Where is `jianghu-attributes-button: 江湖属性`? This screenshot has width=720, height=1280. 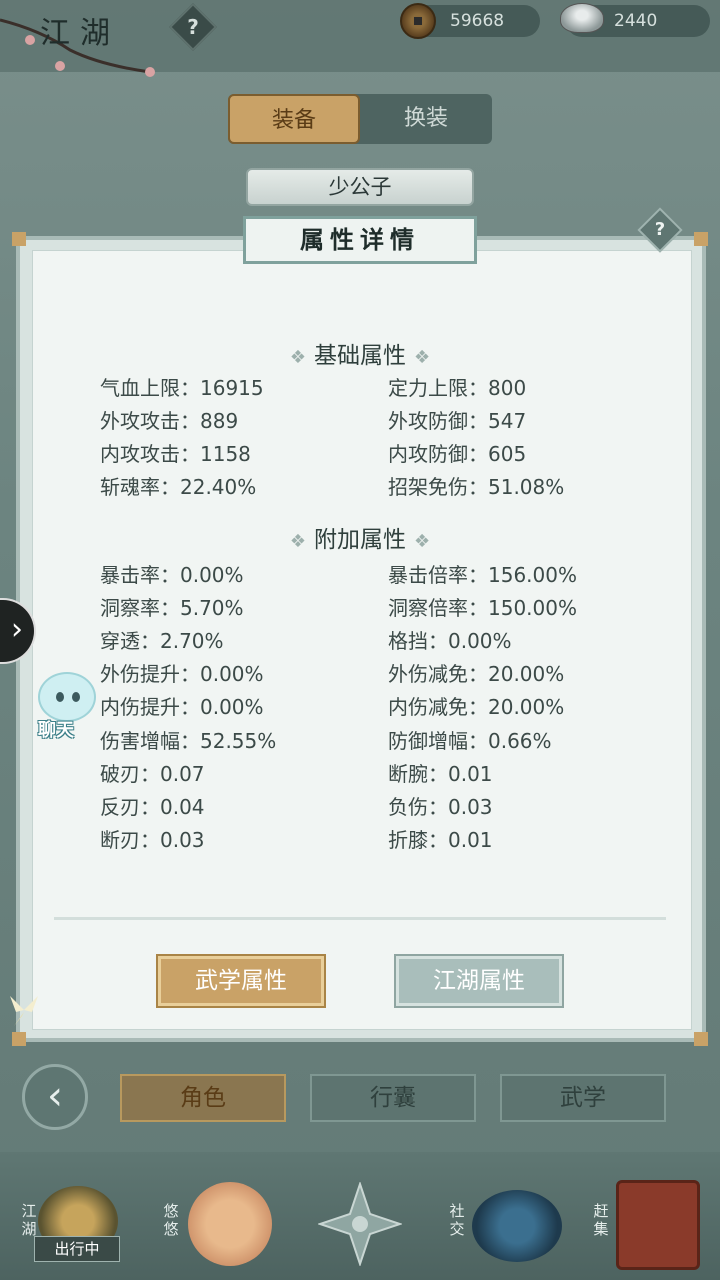
jianghu-attributes-button: 江湖属性 is located at coordinates (479, 981).